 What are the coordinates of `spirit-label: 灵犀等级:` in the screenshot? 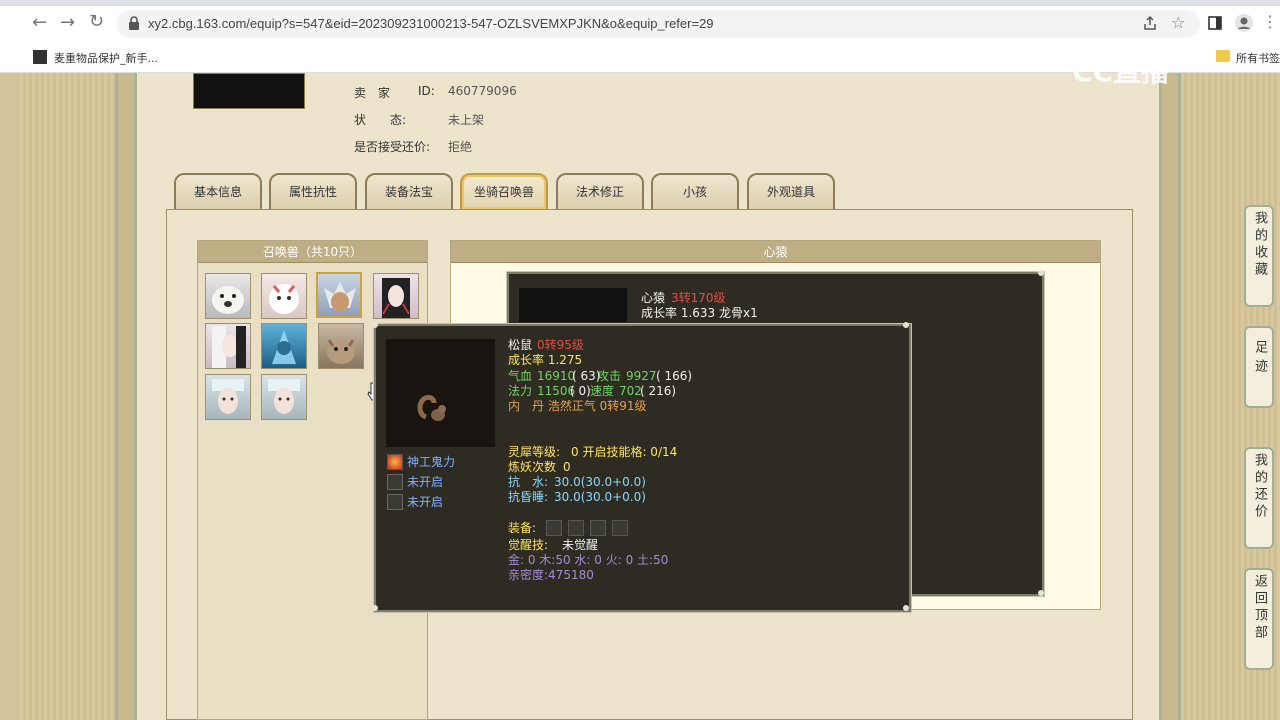 It's located at (534, 452).